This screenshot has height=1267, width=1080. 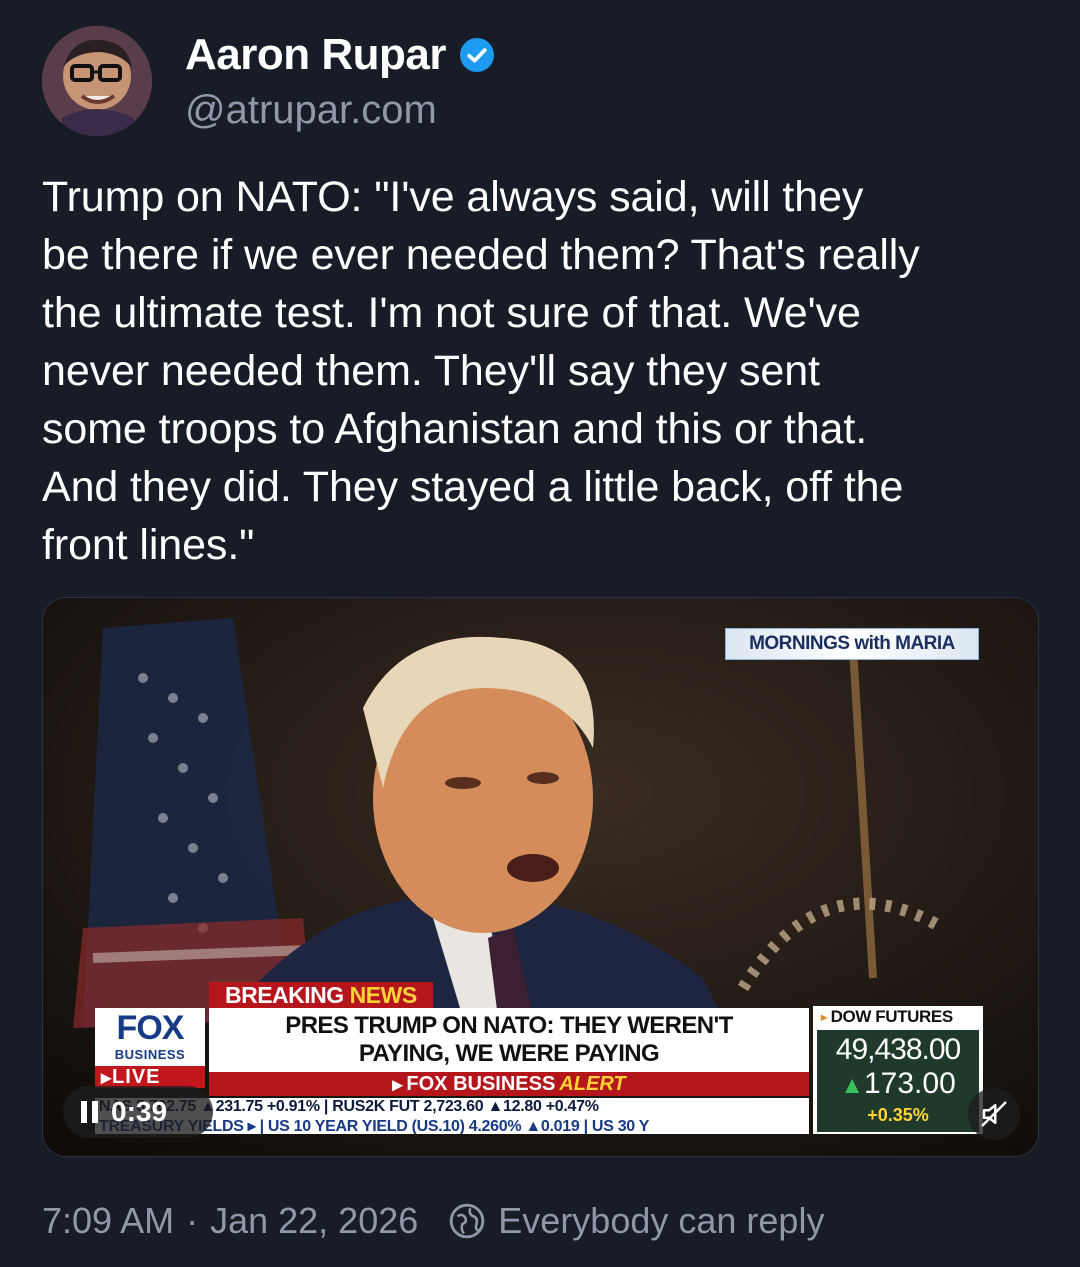 I want to click on headline-line-1: PRES TRUMP ON NATO: THEY WEREN'T, so click(x=509, y=1025).